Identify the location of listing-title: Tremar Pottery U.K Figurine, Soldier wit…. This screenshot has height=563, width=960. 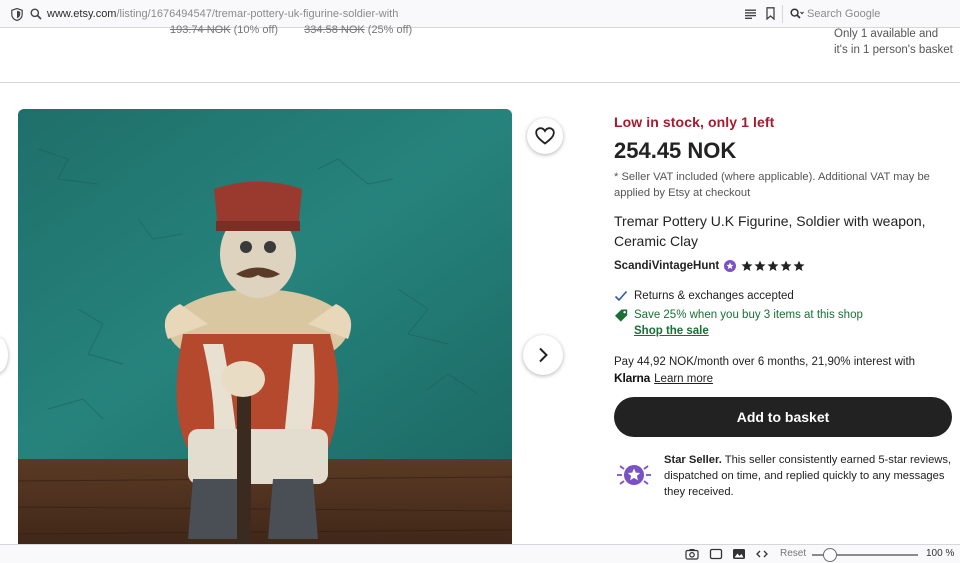
(770, 231).